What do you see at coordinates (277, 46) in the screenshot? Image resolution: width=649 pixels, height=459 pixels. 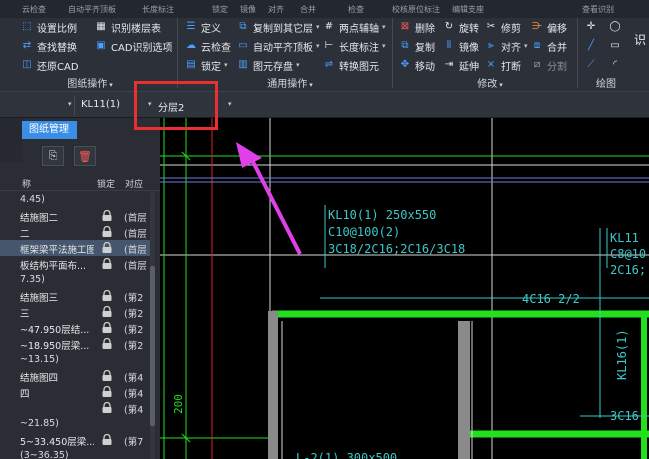 I see `auto-align-top-button: ▭ 自动平齐顶板 ▾` at bounding box center [277, 46].